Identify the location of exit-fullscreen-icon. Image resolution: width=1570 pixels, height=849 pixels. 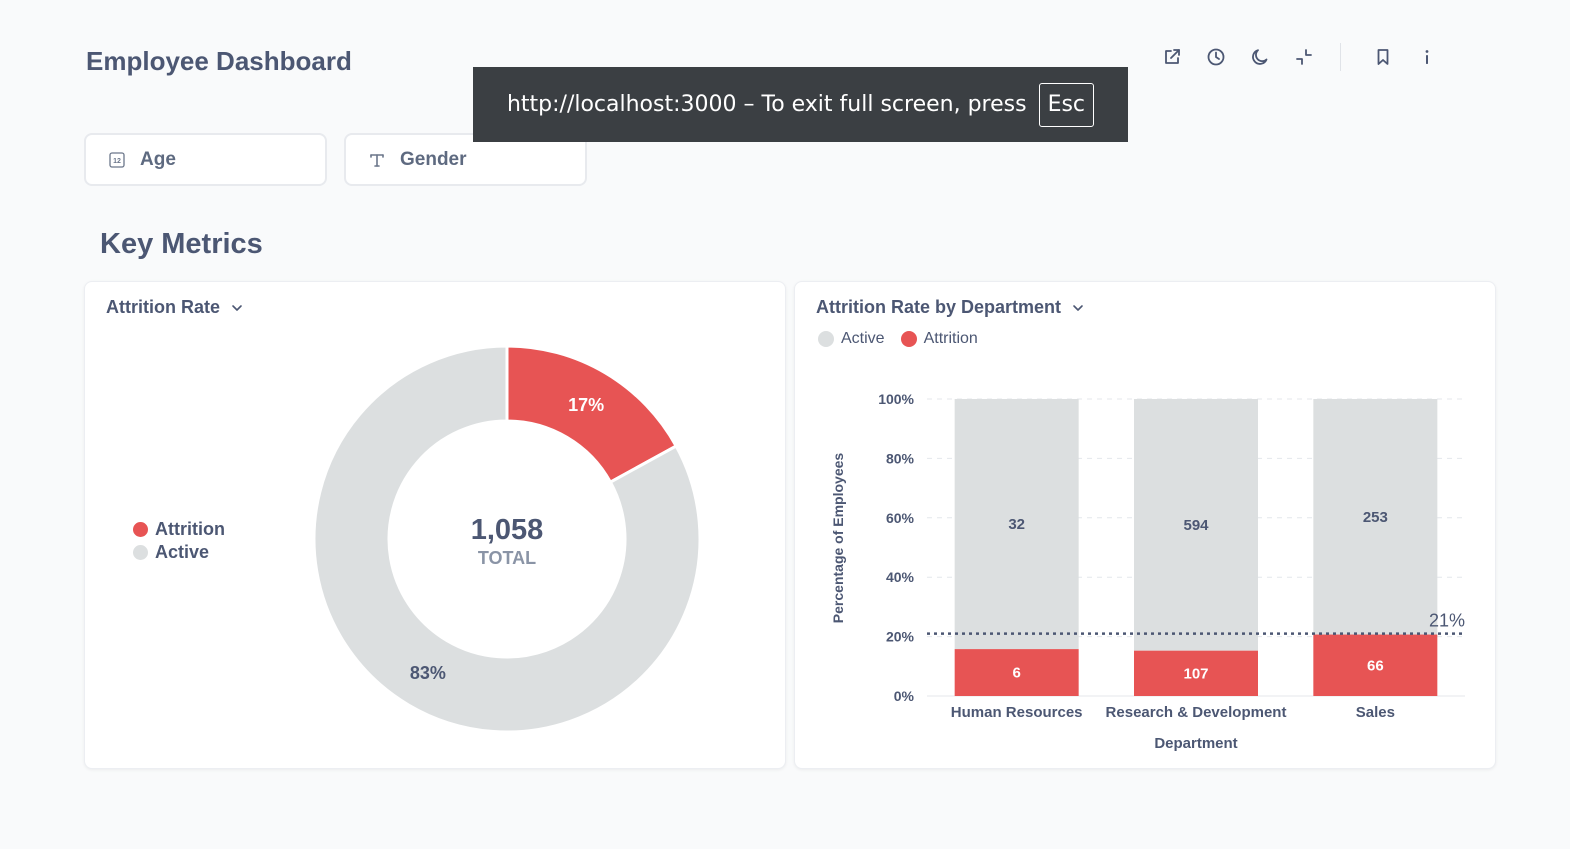
(1304, 57).